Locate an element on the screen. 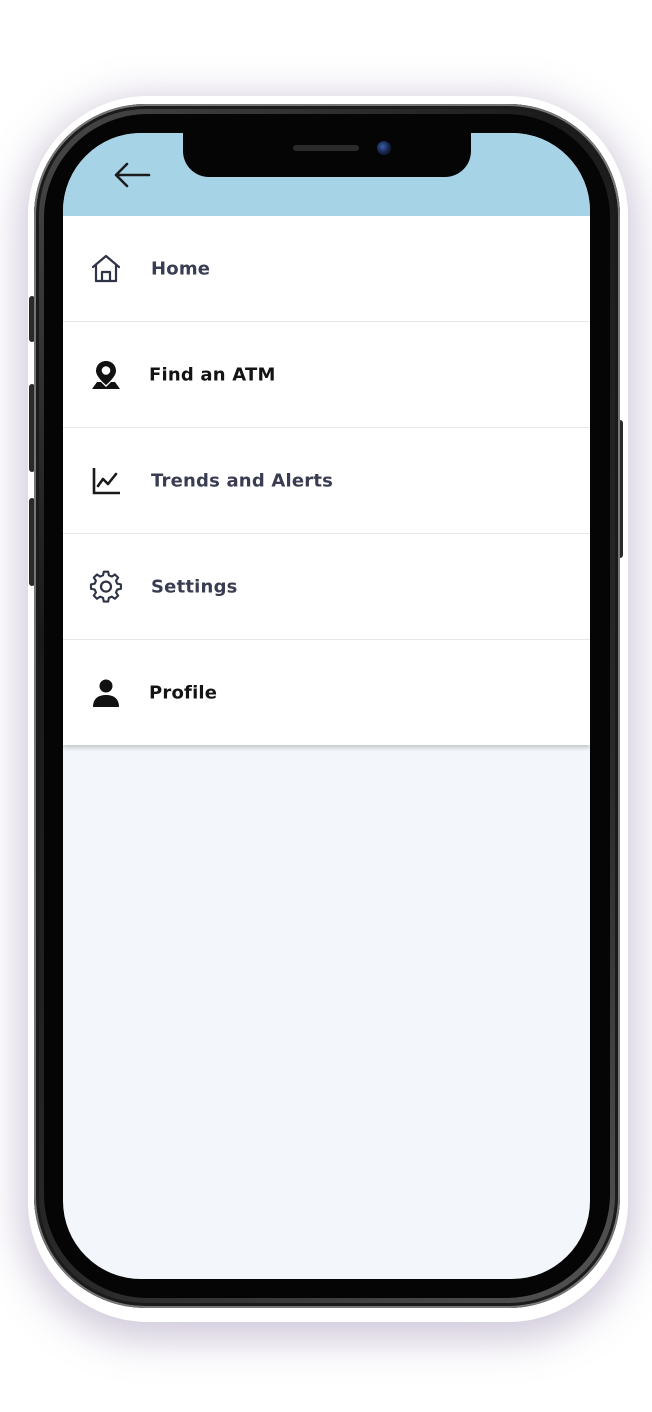 Image resolution: width=652 pixels, height=1412 pixels. user-icon is located at coordinates (106, 693).